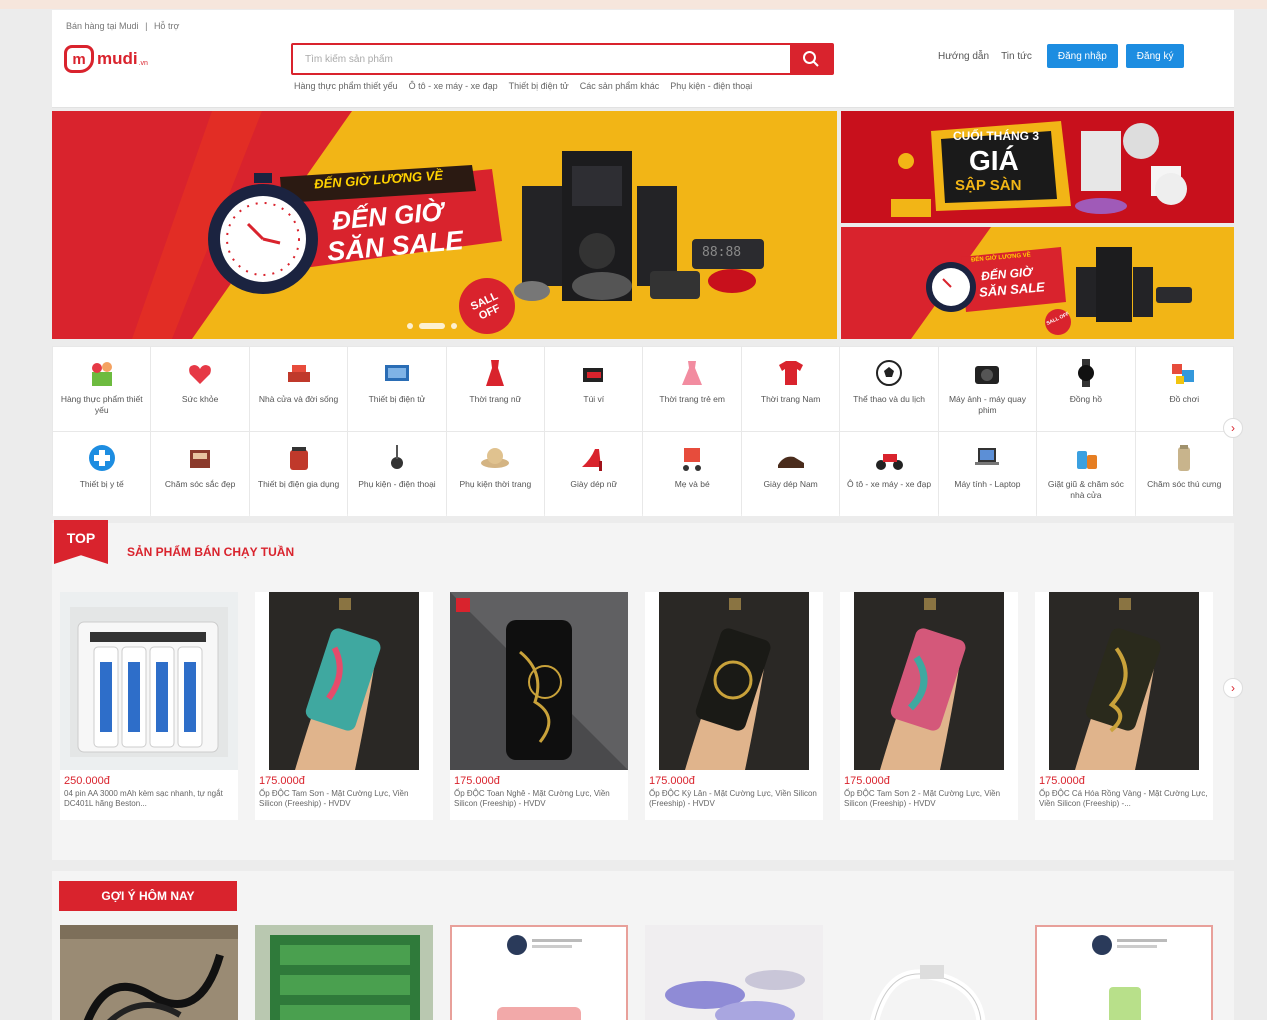 This screenshot has height=1020, width=1267. I want to click on shirt-icon, so click(791, 373).